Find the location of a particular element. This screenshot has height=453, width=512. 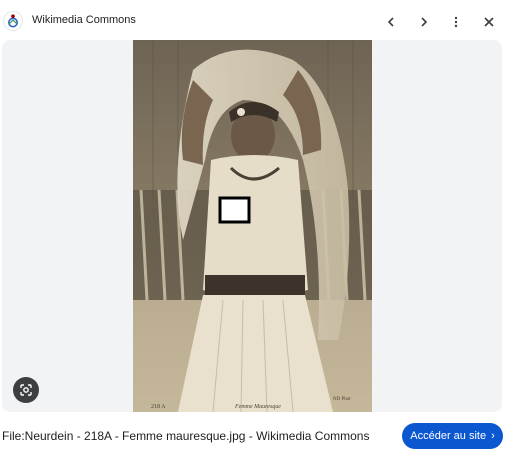

visit-site-button: Accéder au site › is located at coordinates (452, 436).